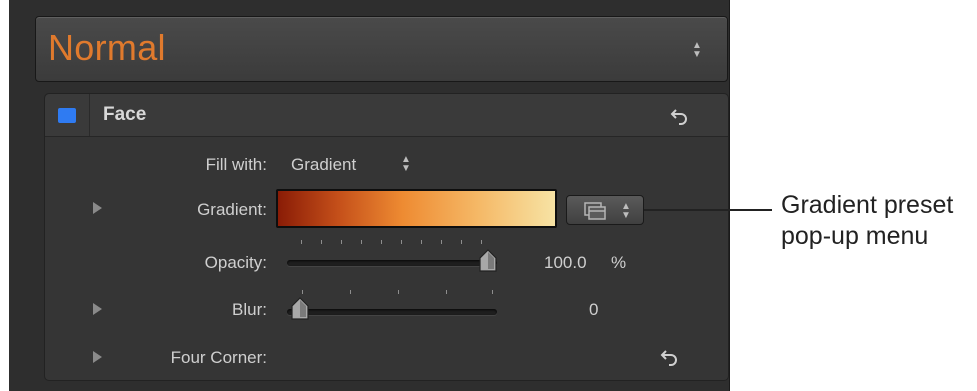 The height and width of the screenshot is (391, 977). What do you see at coordinates (392, 312) in the screenshot?
I see `blur-slider` at bounding box center [392, 312].